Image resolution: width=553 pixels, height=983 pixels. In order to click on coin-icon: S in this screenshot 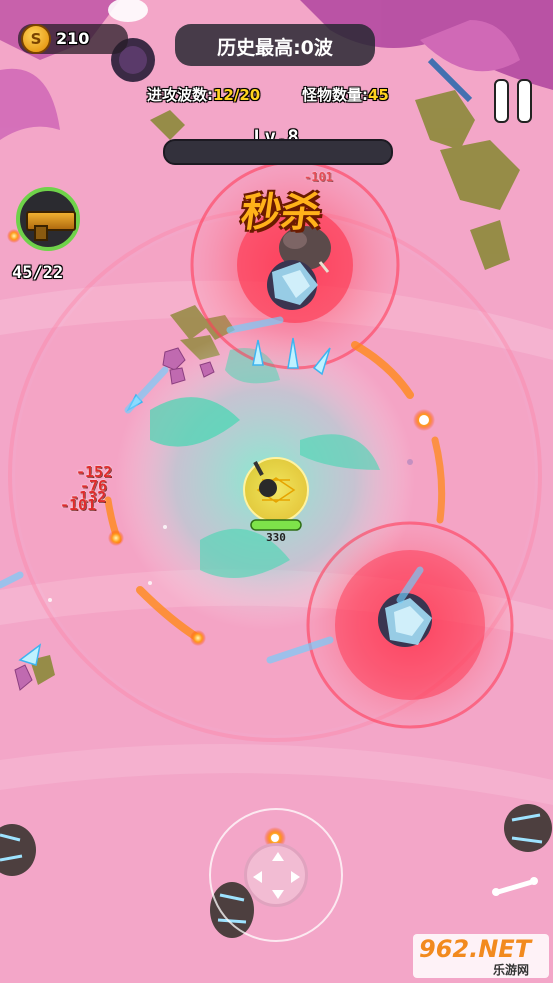, I will do `click(36, 39)`.